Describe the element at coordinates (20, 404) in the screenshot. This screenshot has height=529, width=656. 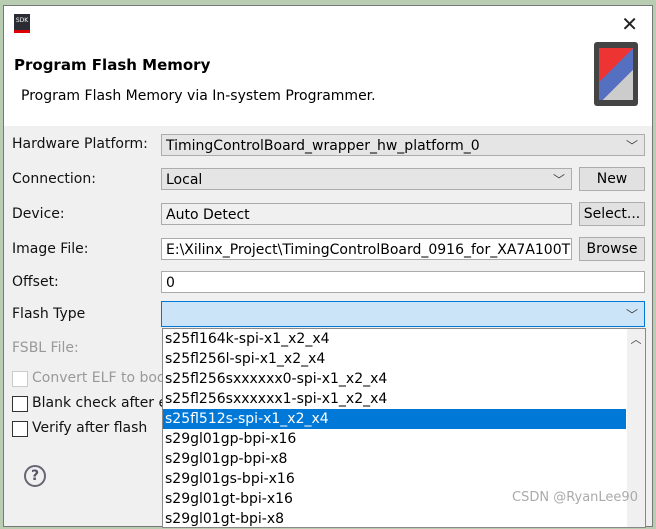
I see `blank-check-checkbox` at that location.